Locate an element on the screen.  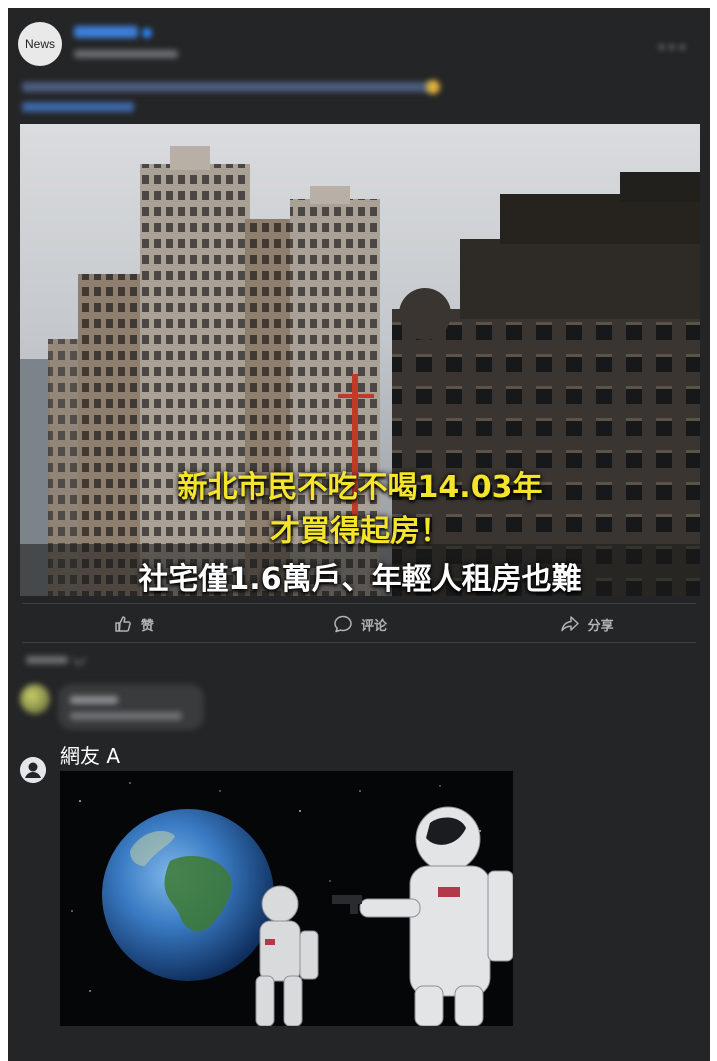
headline-line-2: 才買得起房！ is located at coordinates (360, 531).